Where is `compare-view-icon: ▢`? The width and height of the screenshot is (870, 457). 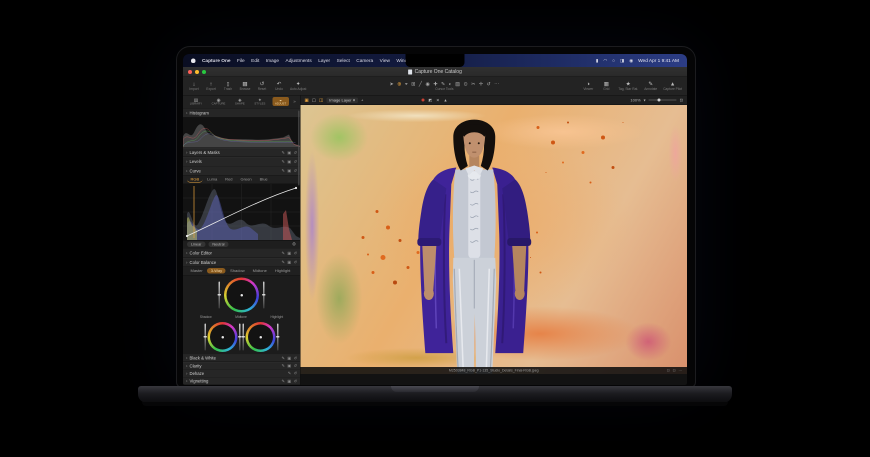
compare-view-icon: ▢ is located at coordinates (314, 100).